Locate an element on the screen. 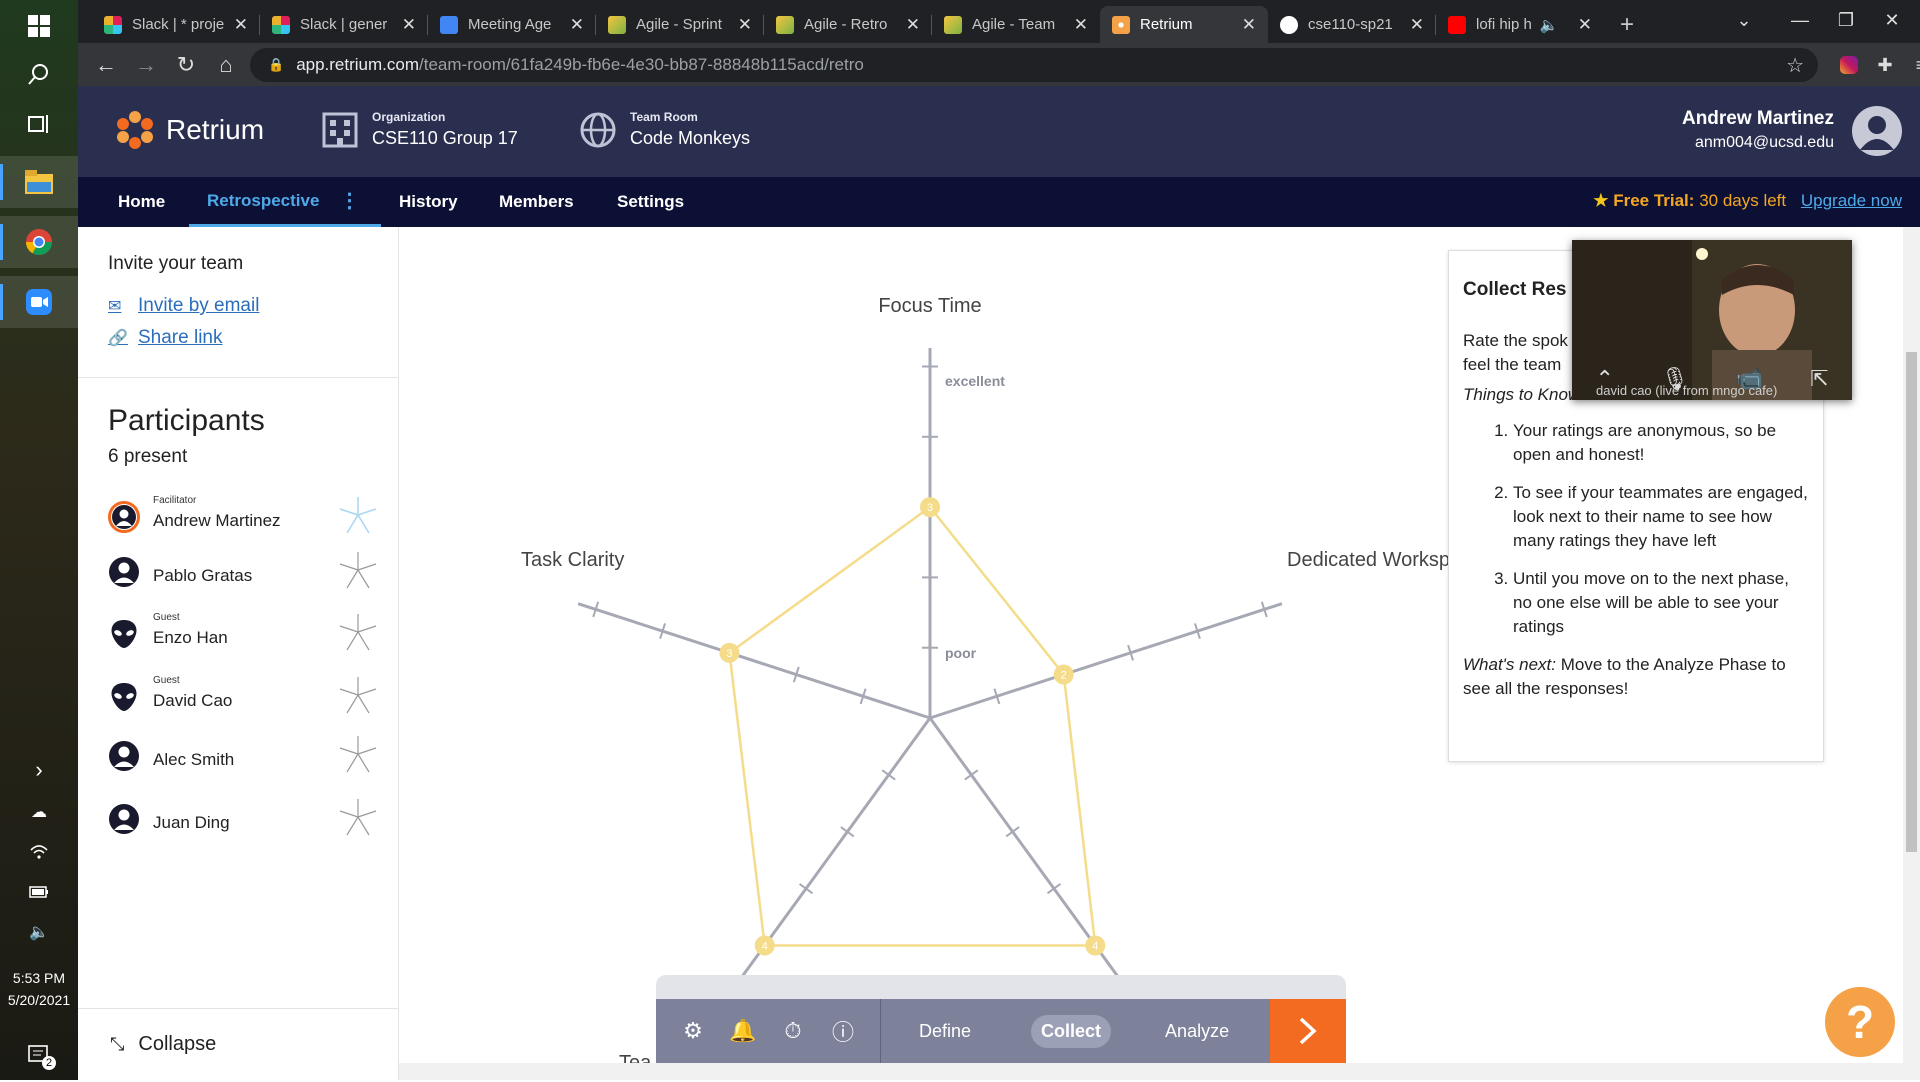 Image resolution: width=1920 pixels, height=1082 pixels. participant-role: Guest is located at coordinates (166, 680).